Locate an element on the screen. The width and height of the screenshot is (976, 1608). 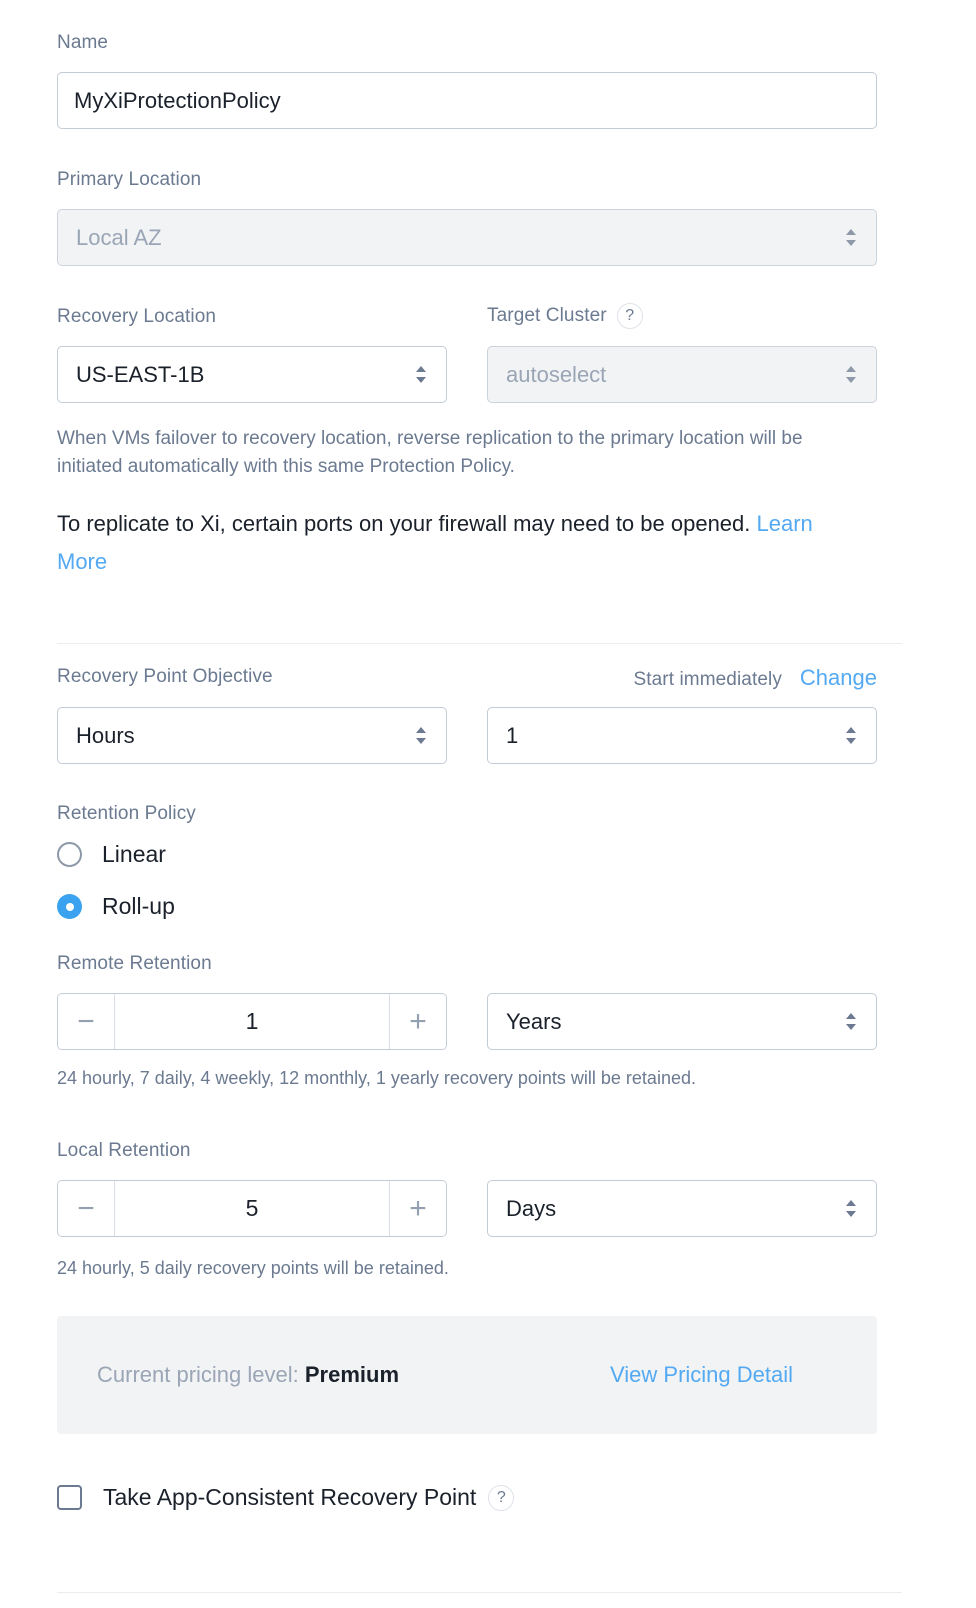
section-divider-bottom is located at coordinates (479, 1592).